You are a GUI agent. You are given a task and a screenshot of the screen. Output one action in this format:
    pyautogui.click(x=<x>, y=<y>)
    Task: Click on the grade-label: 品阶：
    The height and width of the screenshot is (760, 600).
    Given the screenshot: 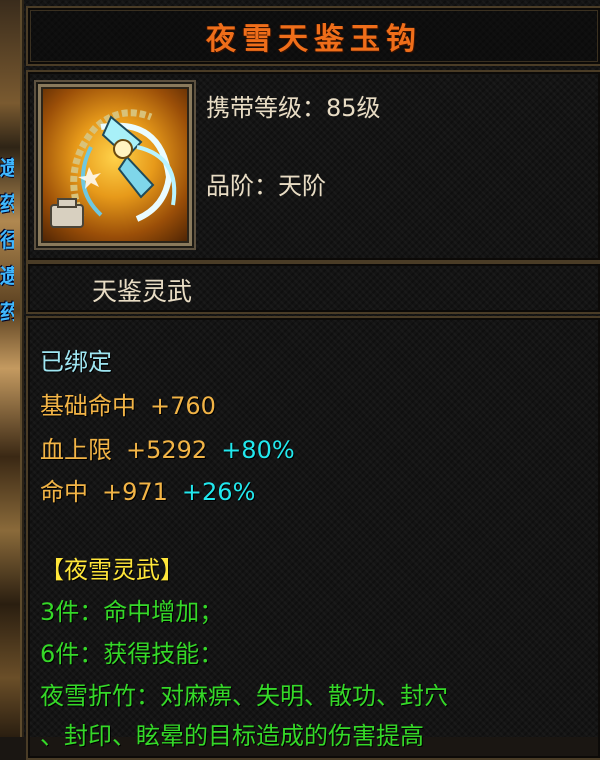 What is the action you would take?
    pyautogui.click(x=242, y=186)
    